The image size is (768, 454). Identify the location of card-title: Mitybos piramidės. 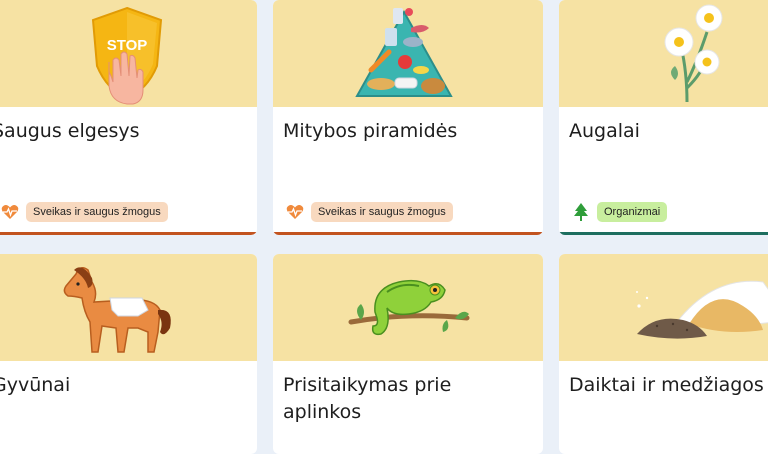
(370, 131).